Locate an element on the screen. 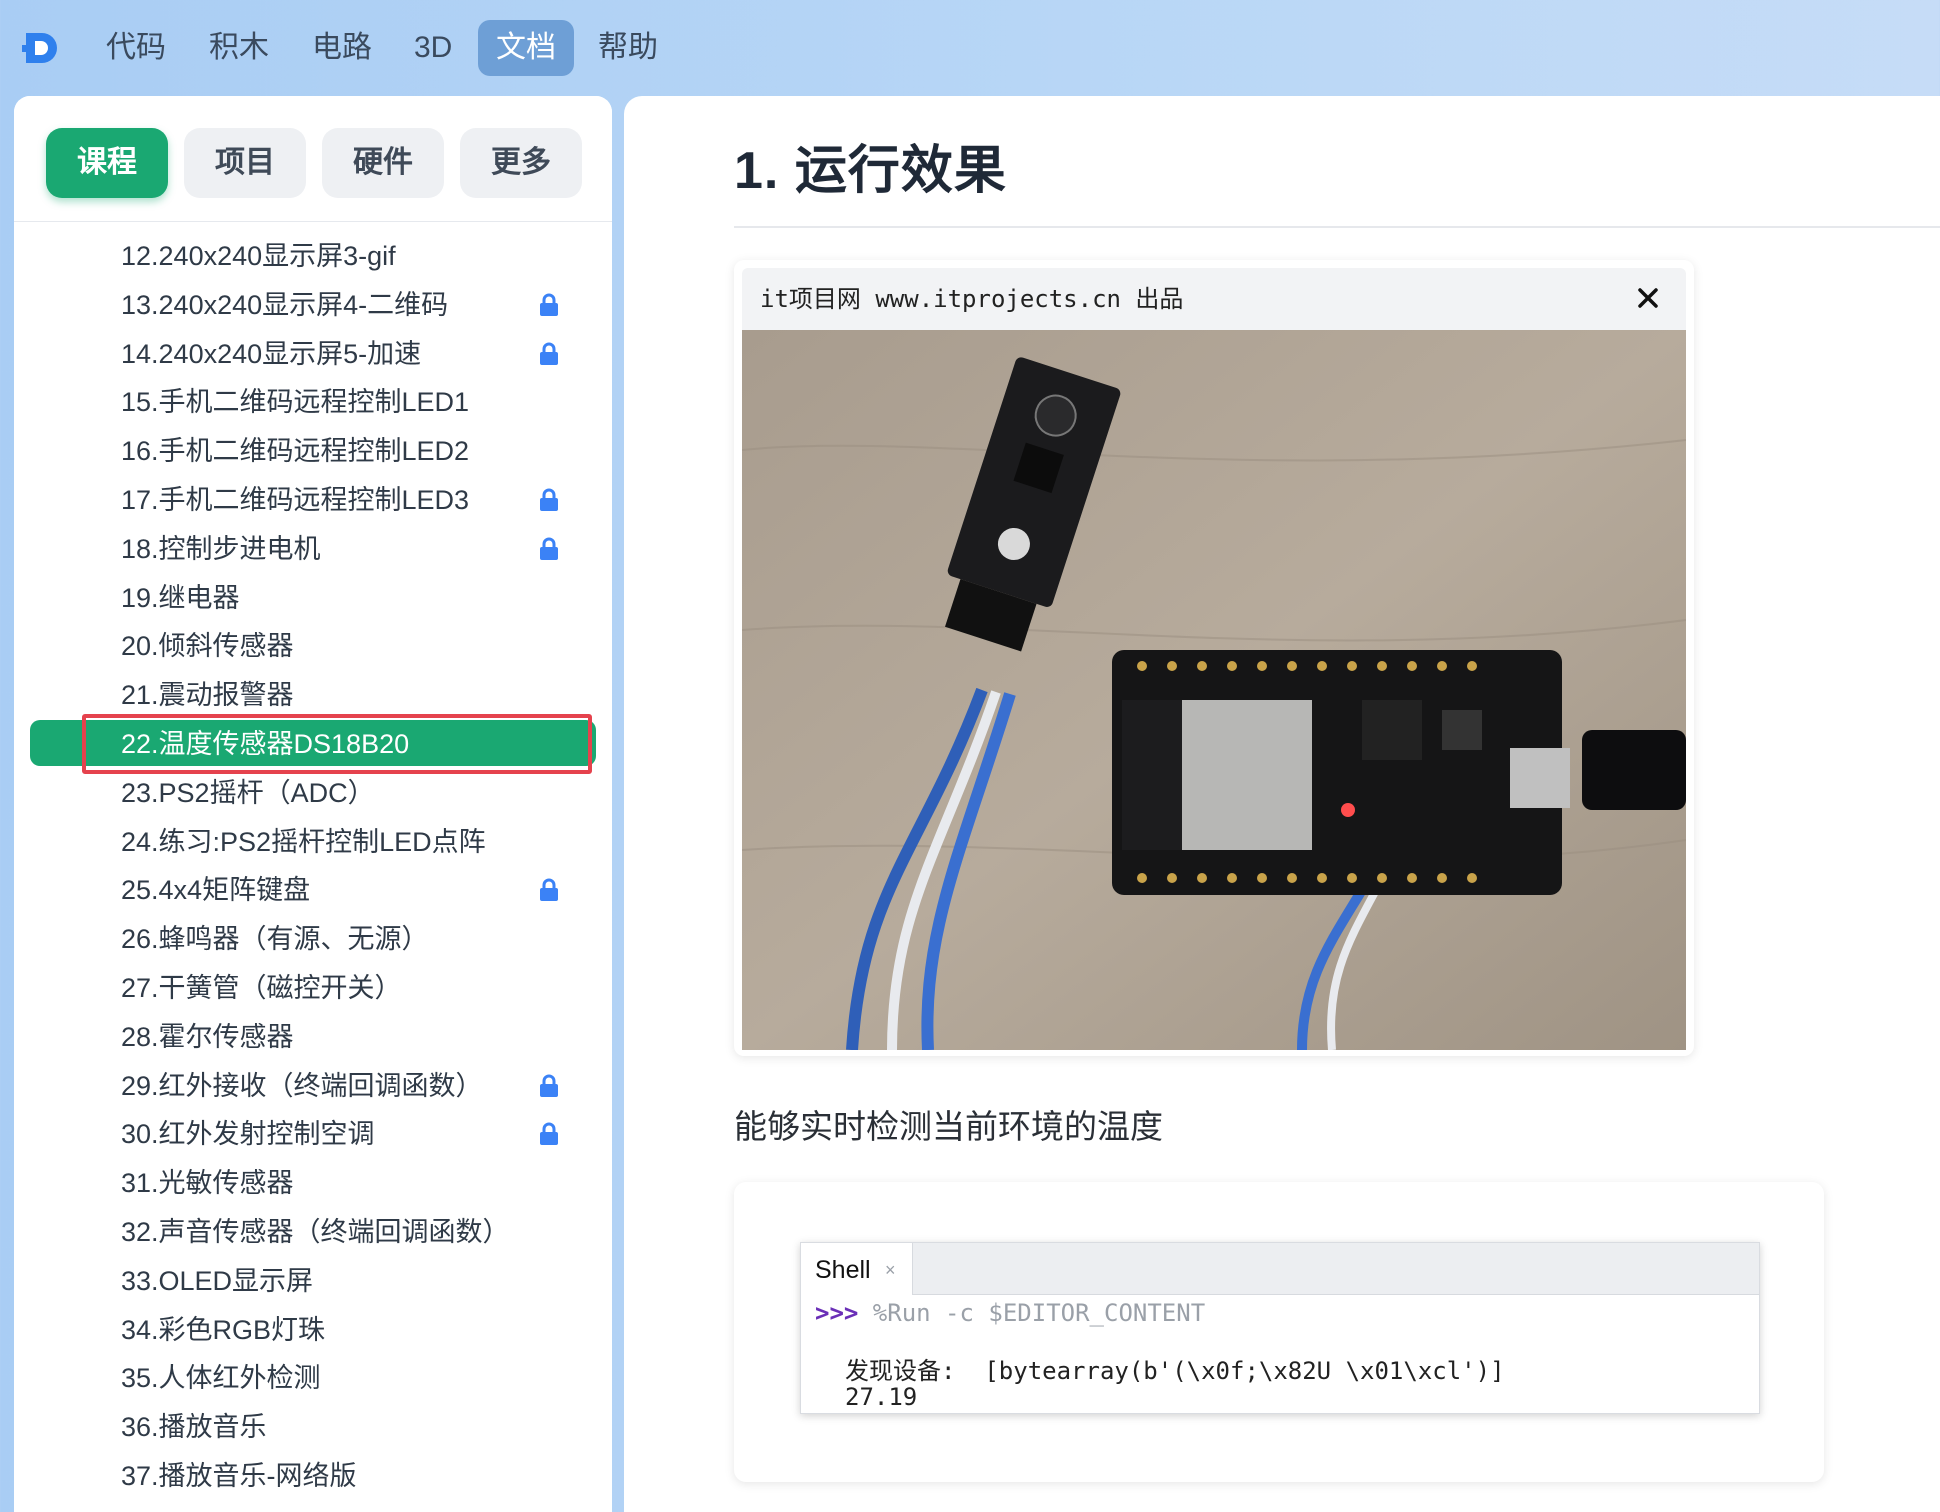 Image resolution: width=1940 pixels, height=1512 pixels. nav-blocks: 积木 is located at coordinates (239, 48).